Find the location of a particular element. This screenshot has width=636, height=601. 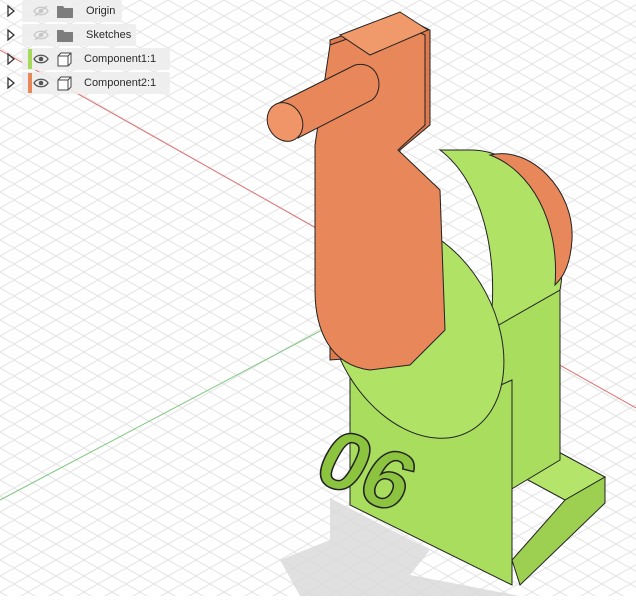

browser-node-component2-1: Component2:1 is located at coordinates (86, 83).